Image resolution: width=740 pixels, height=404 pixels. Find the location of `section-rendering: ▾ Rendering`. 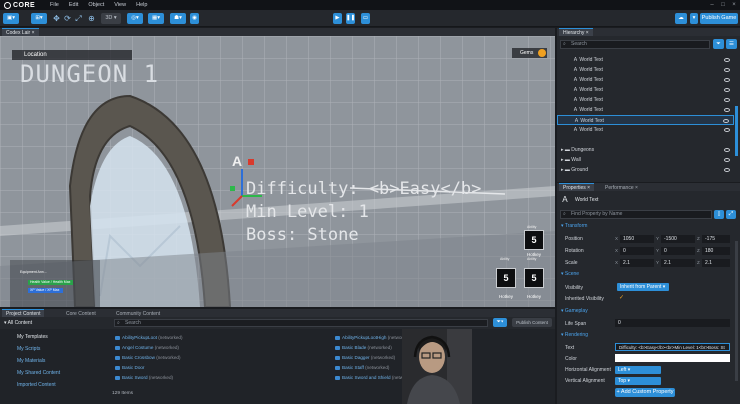

section-rendering: ▾ Rendering is located at coordinates (645, 335).